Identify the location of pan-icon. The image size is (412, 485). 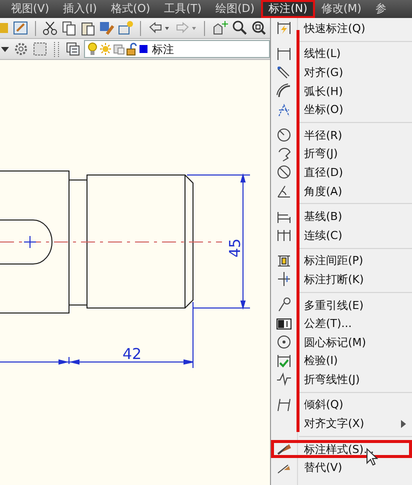
(220, 28).